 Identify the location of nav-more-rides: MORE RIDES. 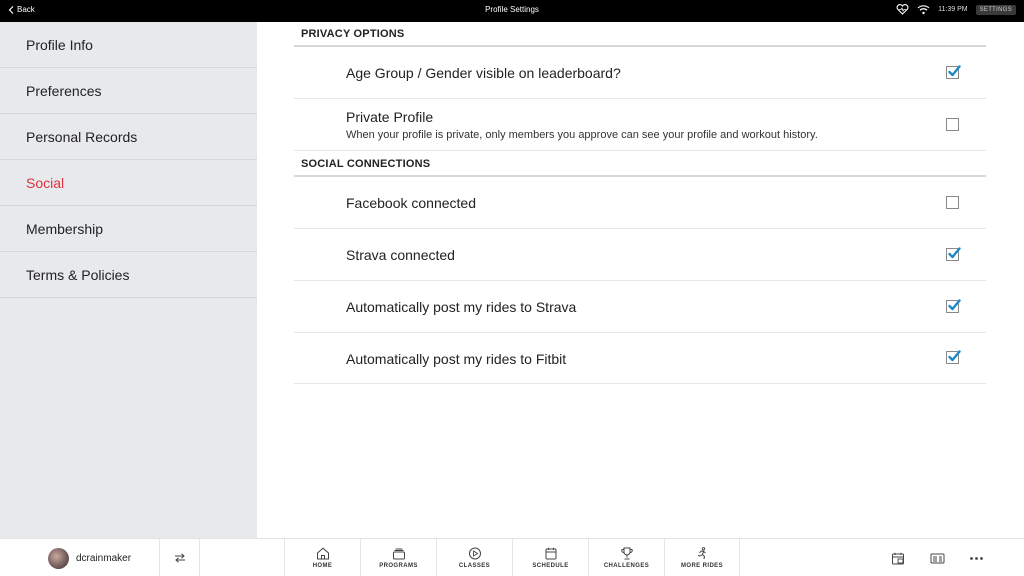
(702, 557).